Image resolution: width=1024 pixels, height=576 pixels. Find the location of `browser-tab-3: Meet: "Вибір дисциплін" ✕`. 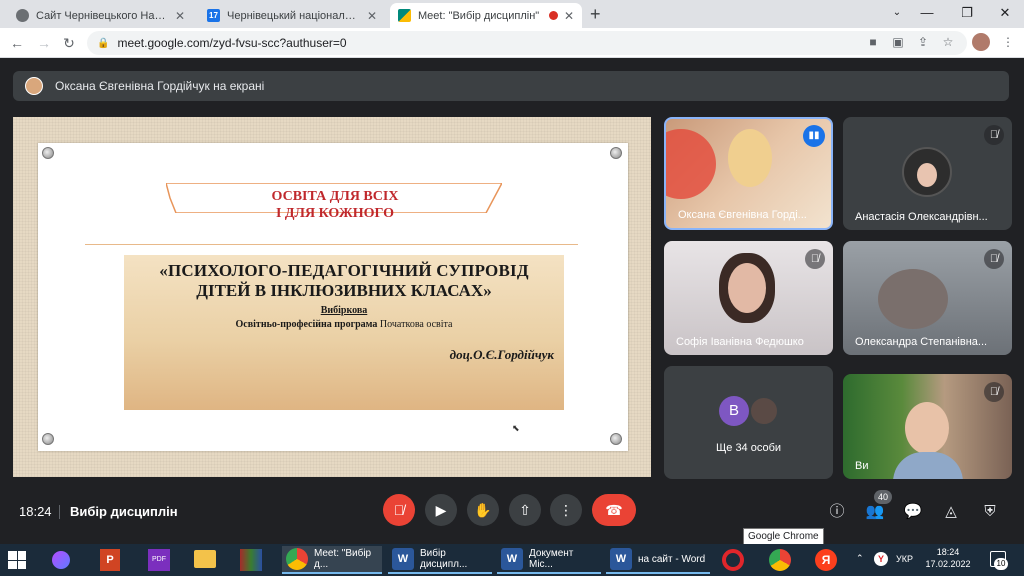

browser-tab-3: Meet: "Вибір дисциплін" ✕ is located at coordinates (486, 15).